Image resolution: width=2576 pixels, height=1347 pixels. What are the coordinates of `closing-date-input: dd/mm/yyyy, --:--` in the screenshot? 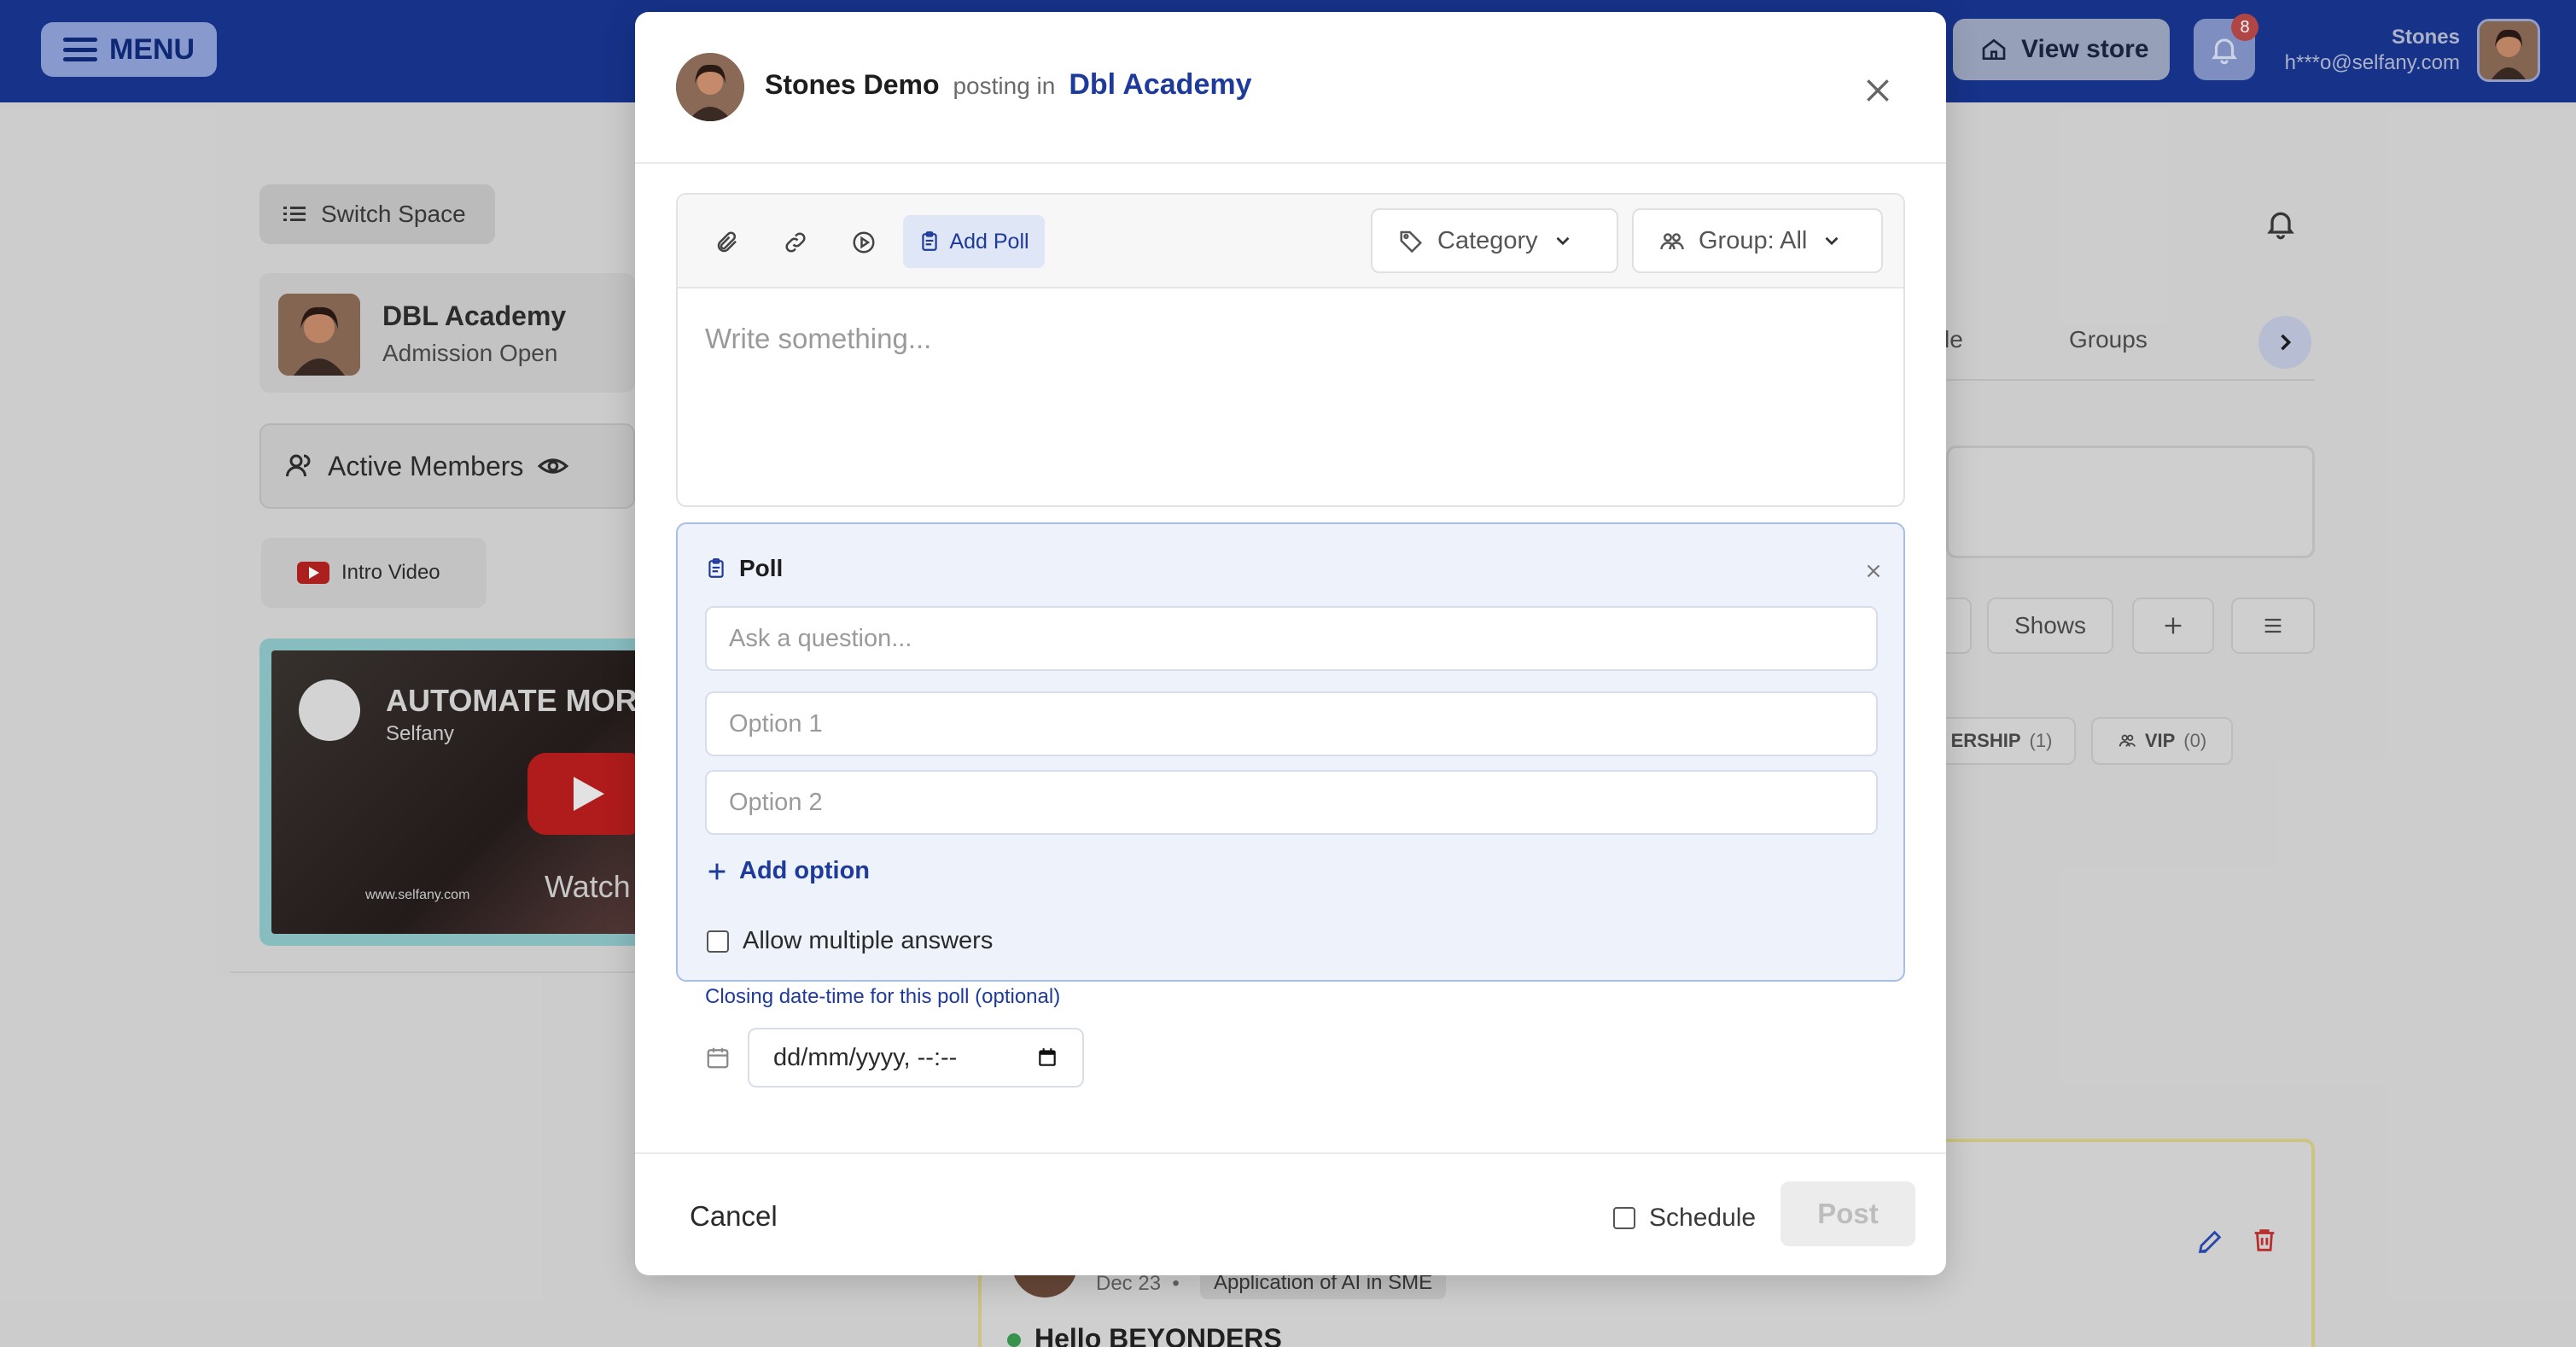 It's located at (916, 1058).